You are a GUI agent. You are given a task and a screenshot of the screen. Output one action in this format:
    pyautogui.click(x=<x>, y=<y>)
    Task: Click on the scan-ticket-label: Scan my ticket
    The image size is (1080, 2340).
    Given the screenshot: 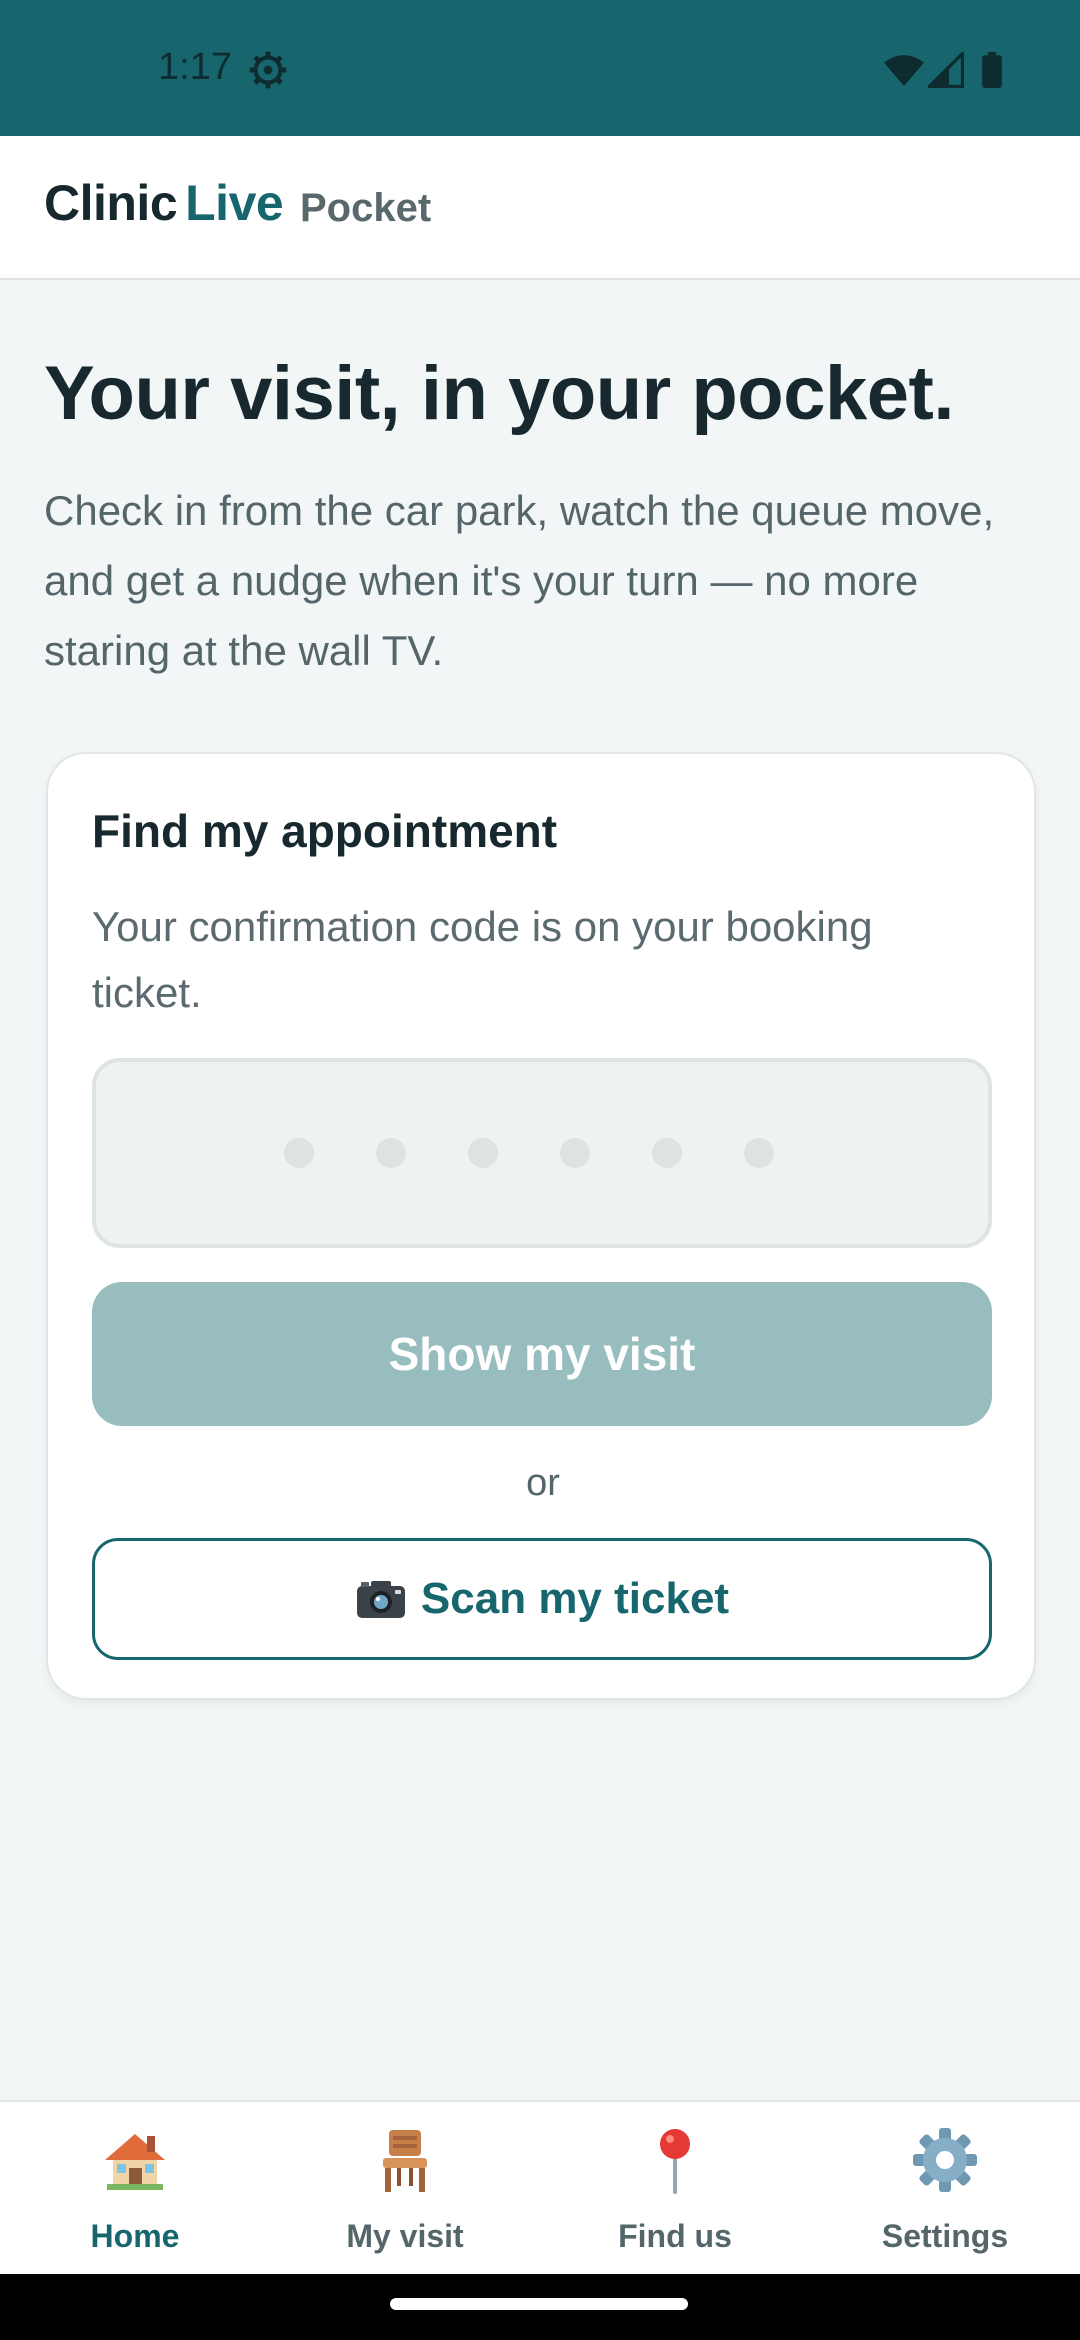 What is the action you would take?
    pyautogui.click(x=575, y=1598)
    